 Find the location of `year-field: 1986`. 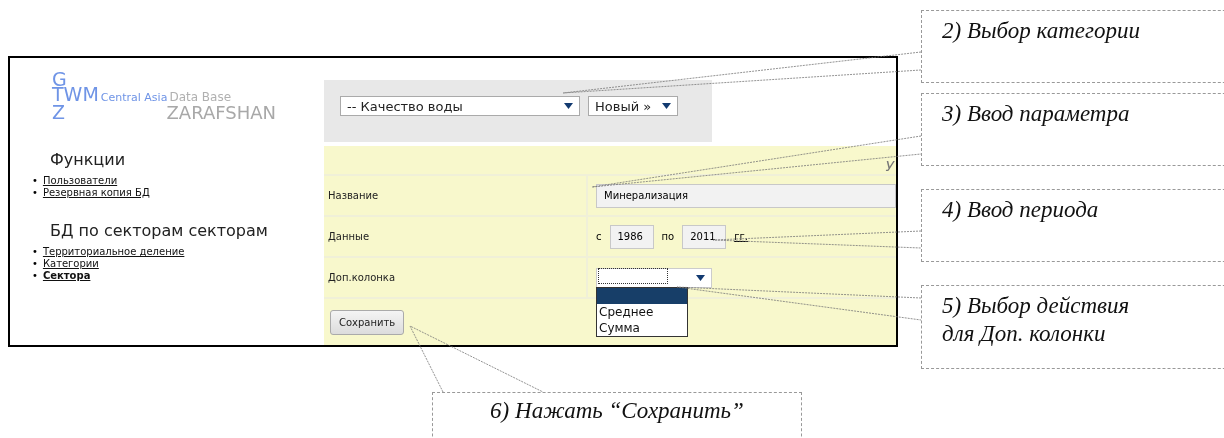

year-field: 1986 is located at coordinates (631, 236).